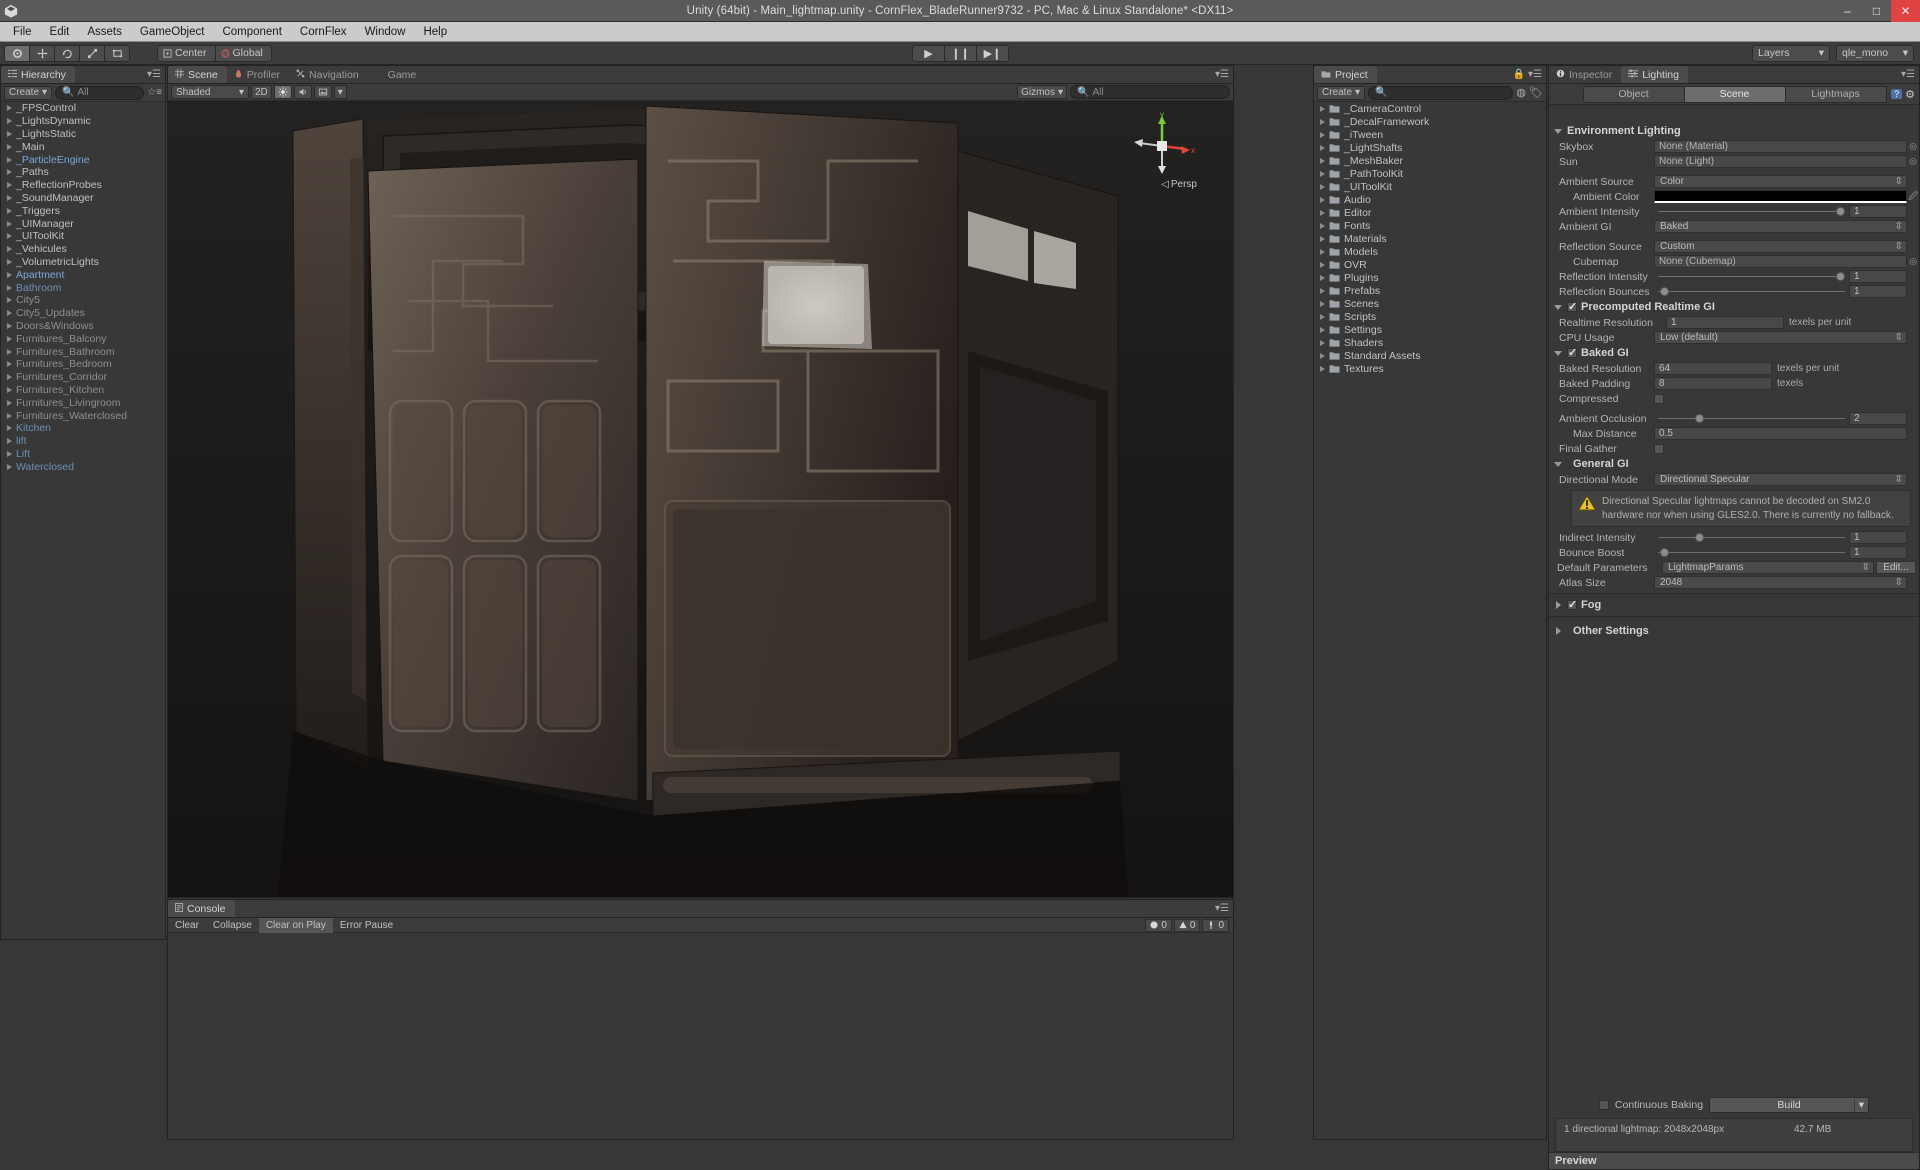  Describe the element at coordinates (83, 198) in the screenshot. I see `hierarchy-item: _SoundManager` at that location.